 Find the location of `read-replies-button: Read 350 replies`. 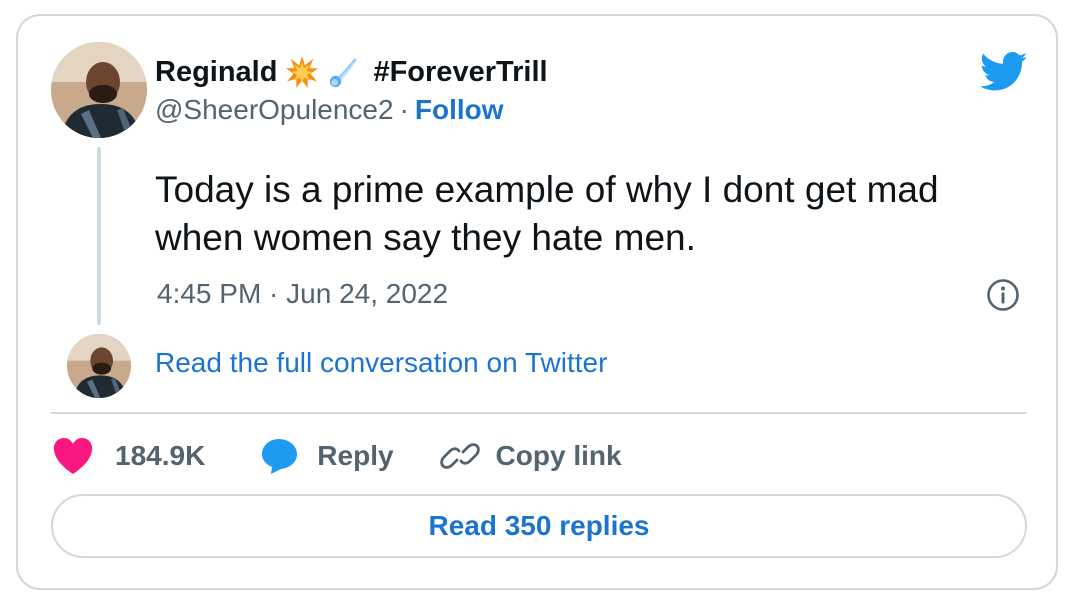

read-replies-button: Read 350 replies is located at coordinates (539, 526).